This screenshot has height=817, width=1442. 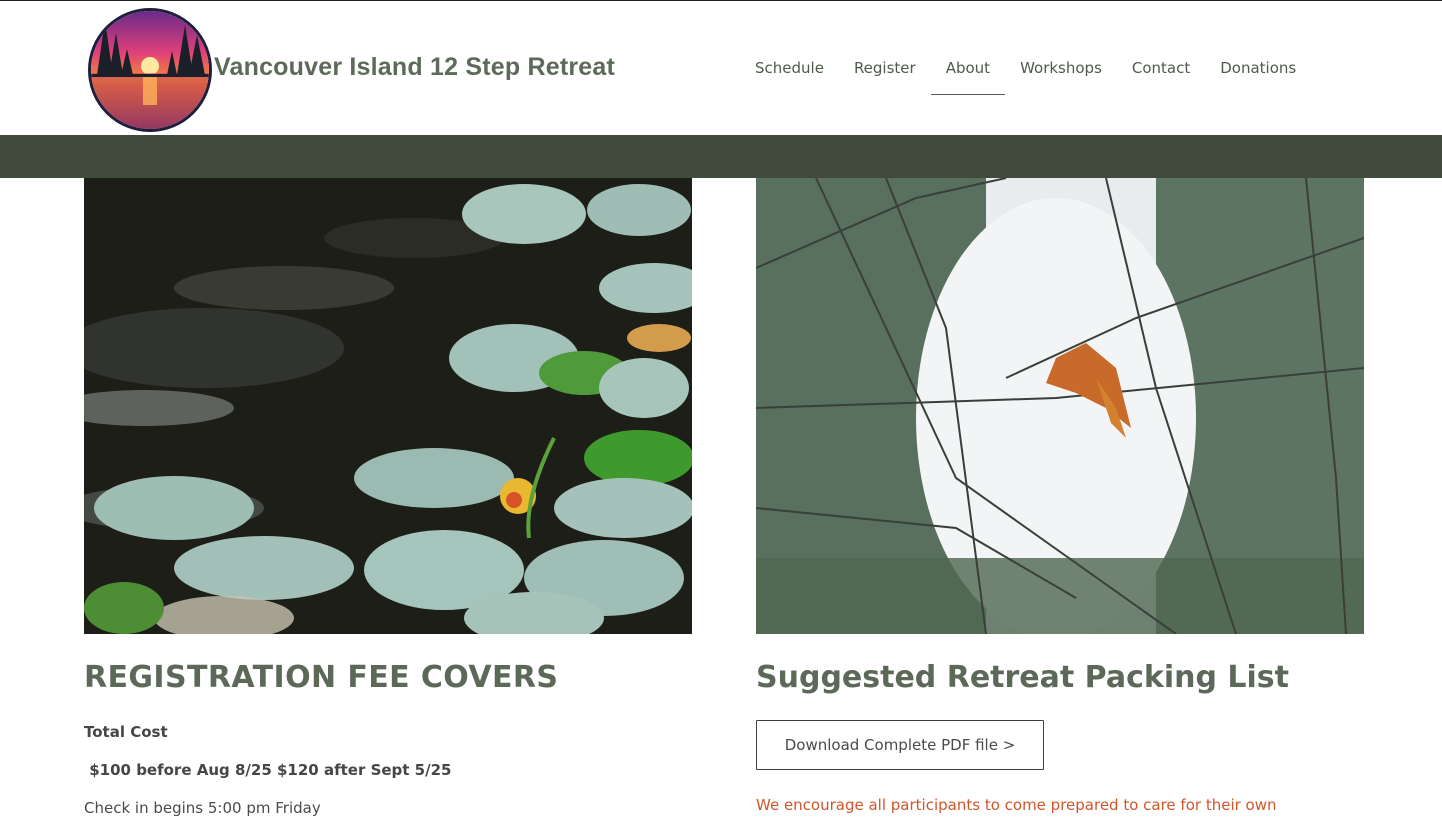 I want to click on nav-item-donations: Donations, so click(x=1258, y=71).